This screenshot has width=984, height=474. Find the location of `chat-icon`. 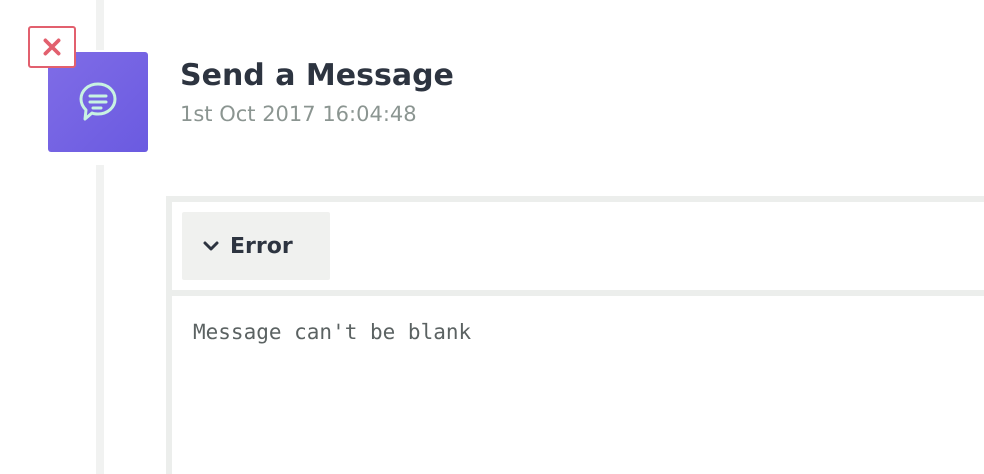

chat-icon is located at coordinates (98, 102).